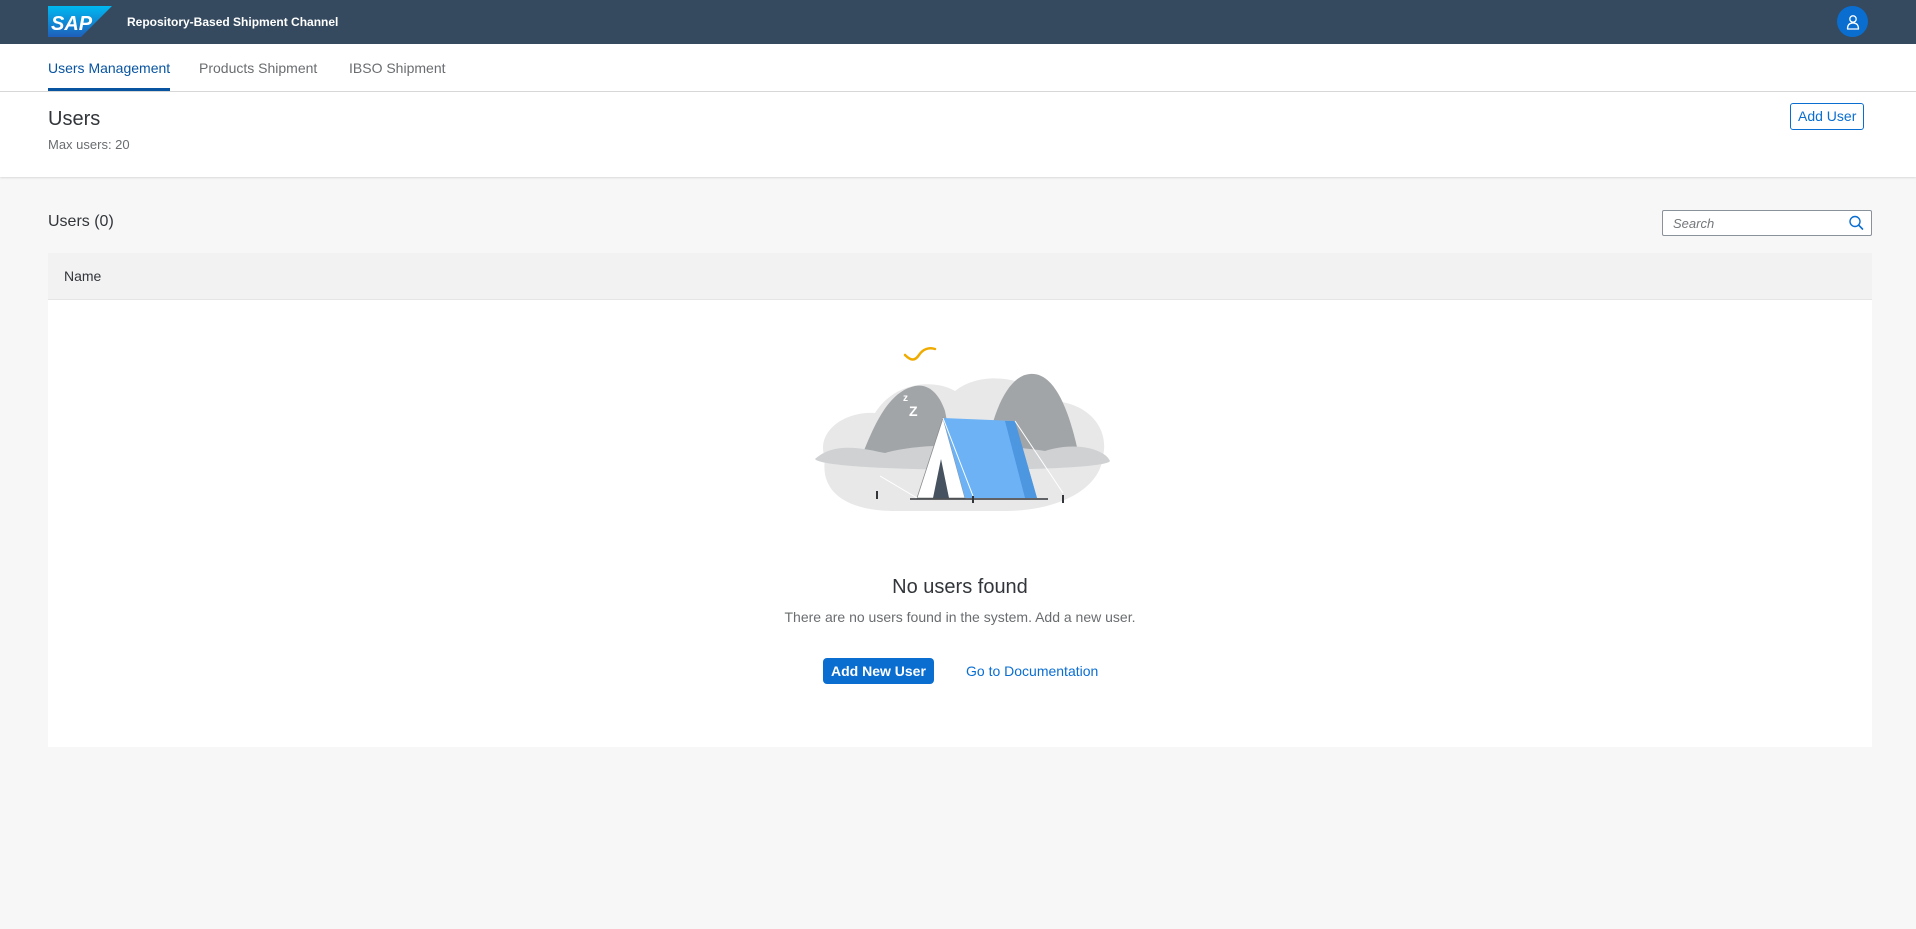 The width and height of the screenshot is (1916, 929). Describe the element at coordinates (72, 24) in the screenshot. I see `sap-logo-text: SAP` at that location.